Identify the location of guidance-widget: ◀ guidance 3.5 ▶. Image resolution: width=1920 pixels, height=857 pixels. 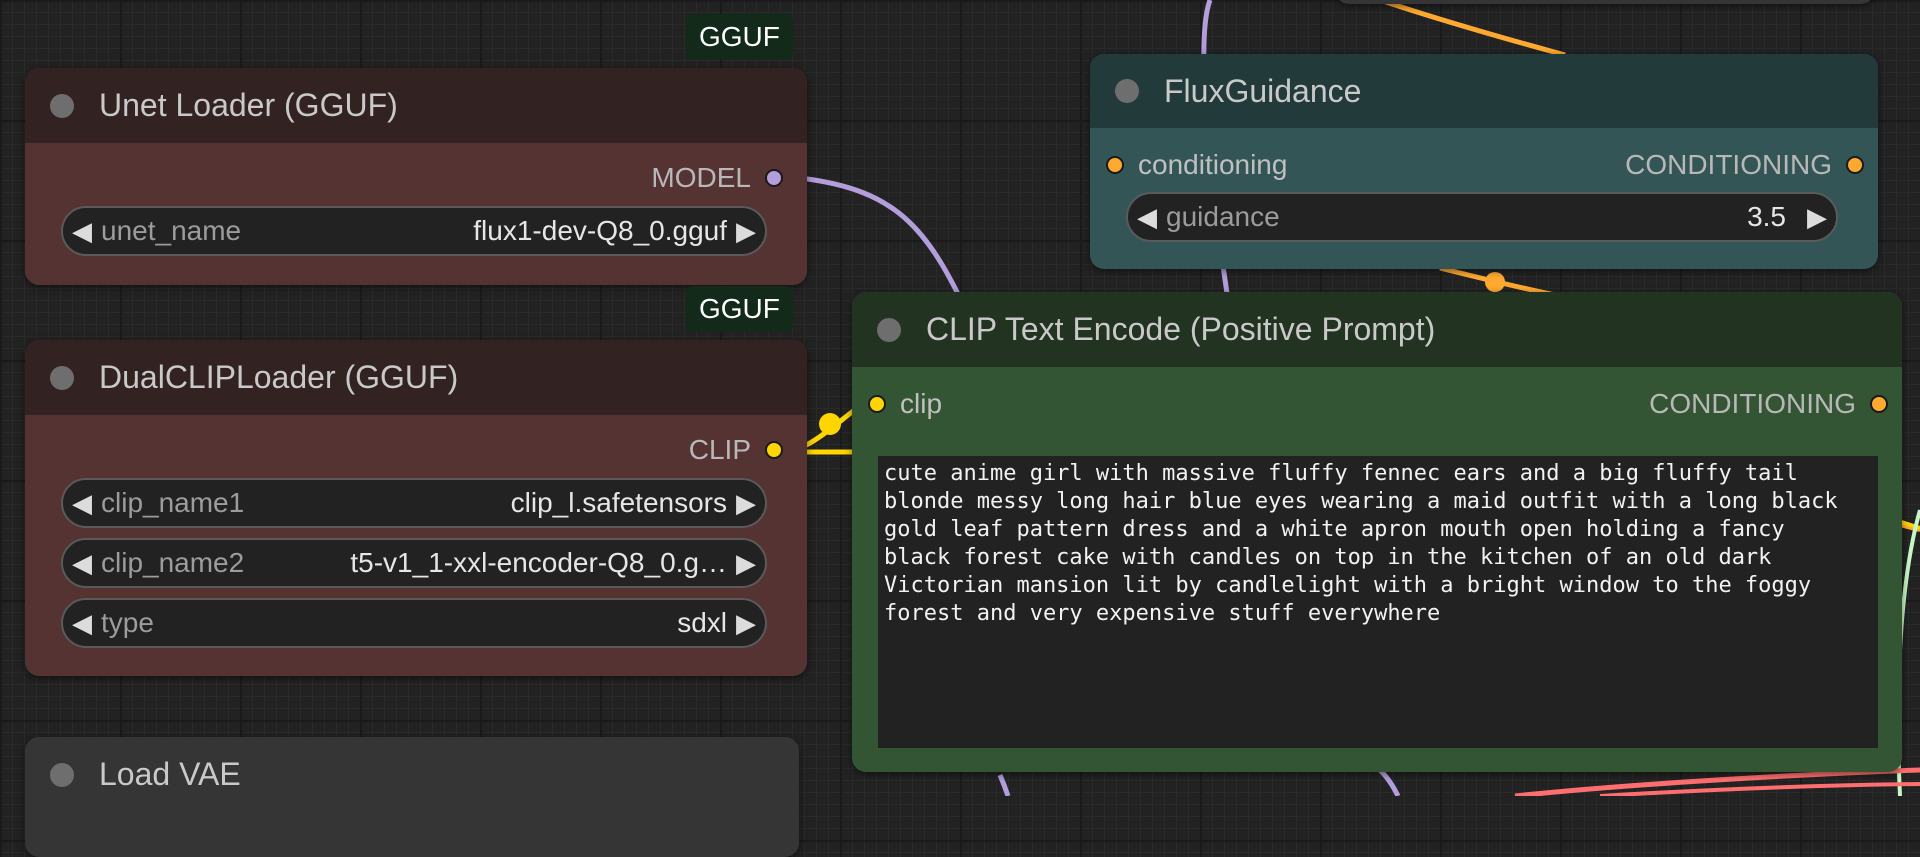
(1482, 217).